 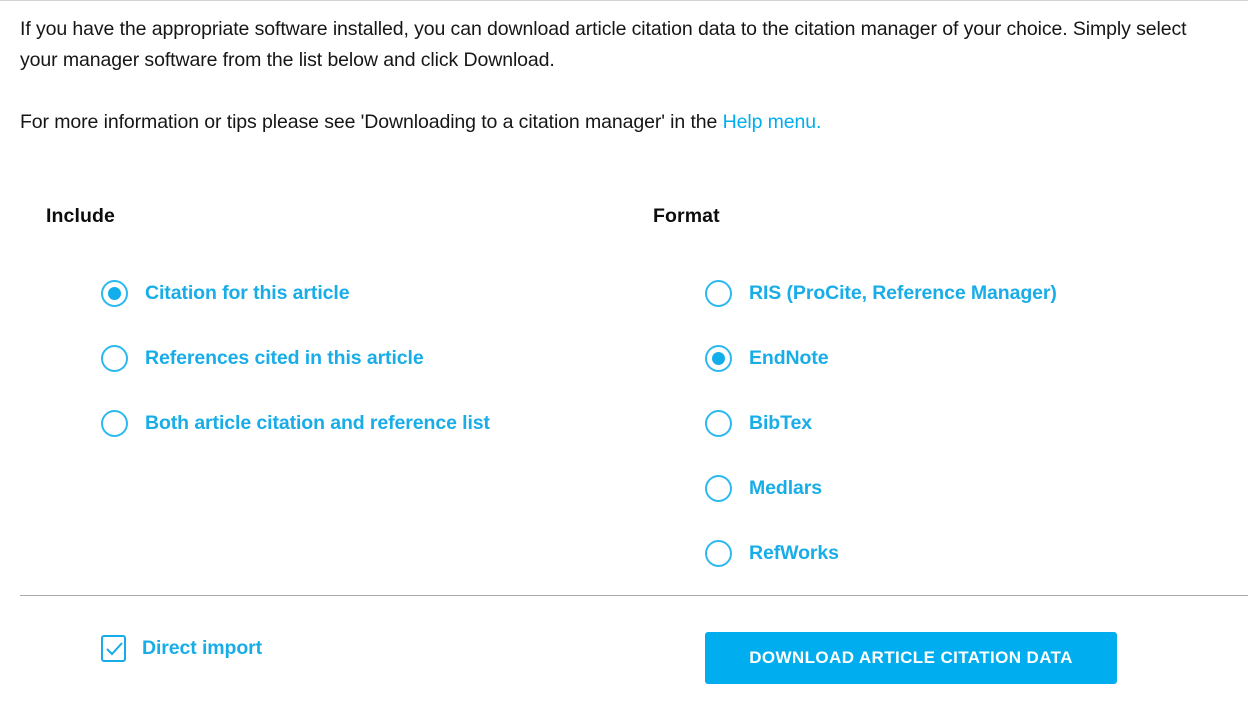 What do you see at coordinates (789, 357) in the screenshot?
I see `format-option-label: EndNote` at bounding box center [789, 357].